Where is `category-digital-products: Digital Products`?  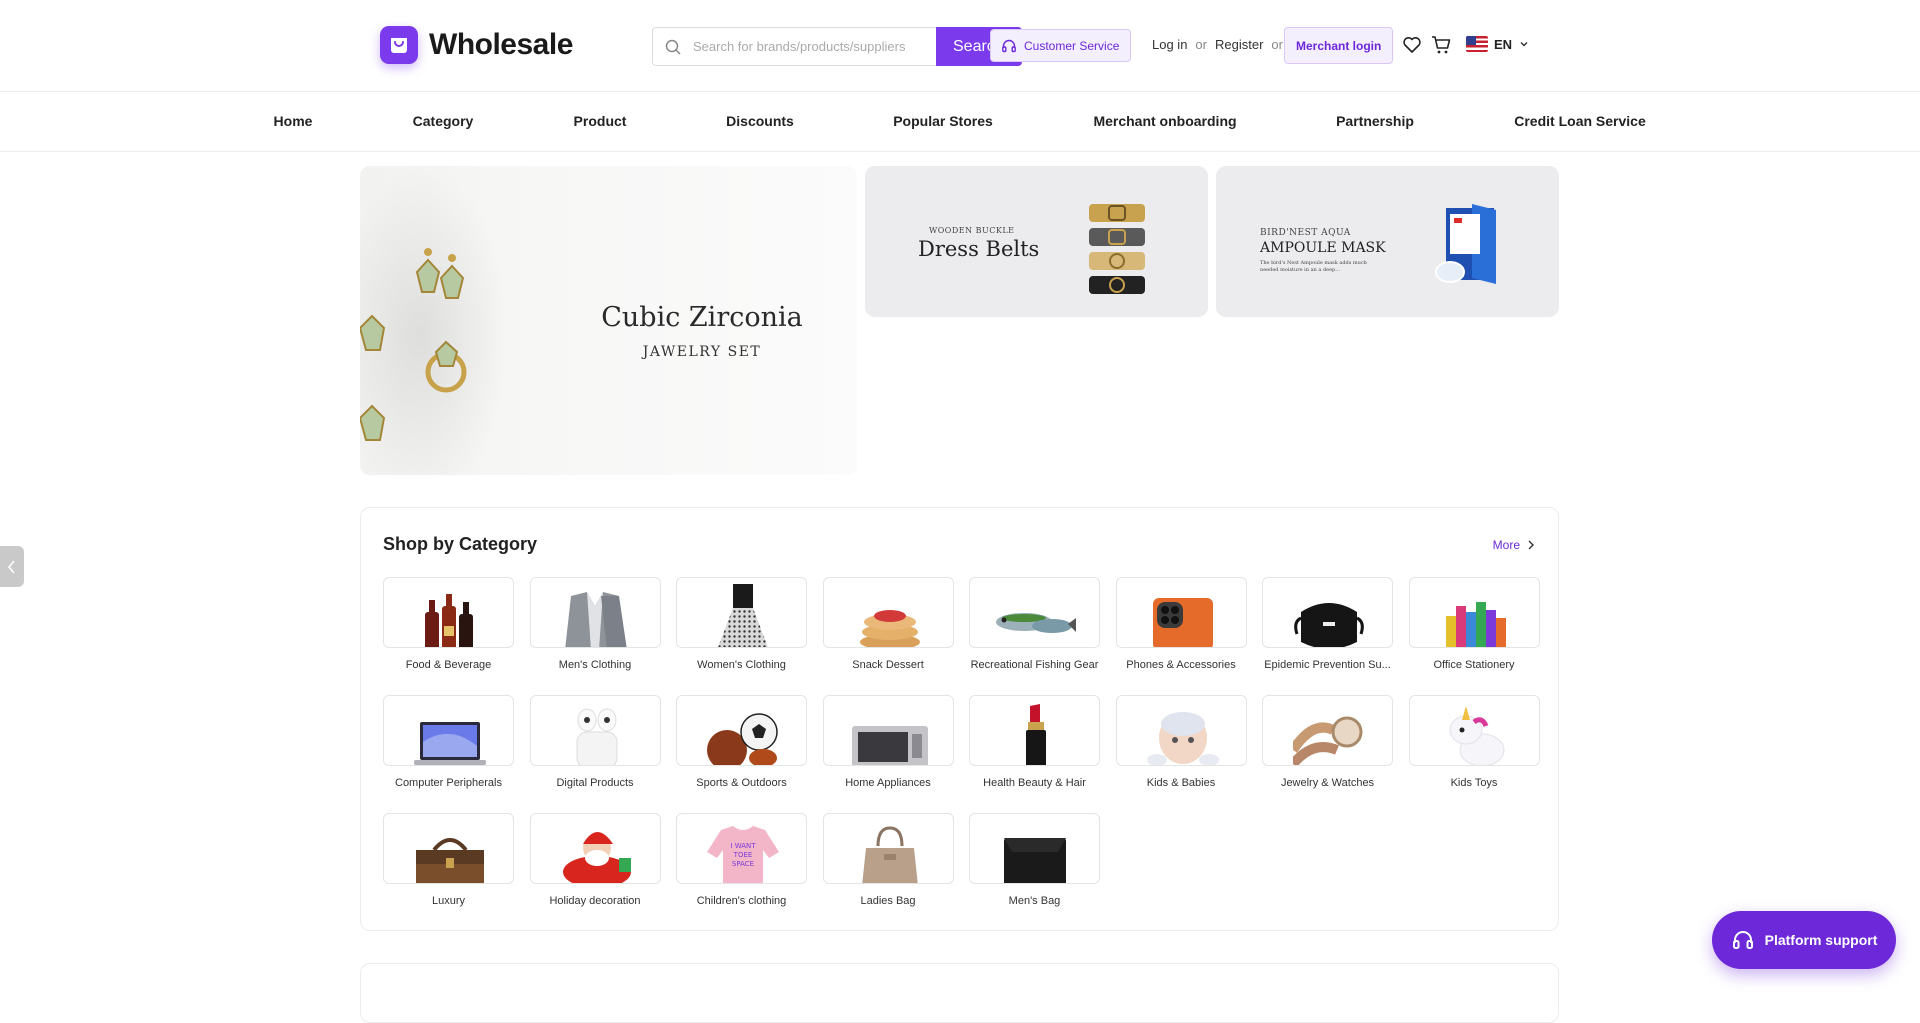 category-digital-products: Digital Products is located at coordinates (595, 754).